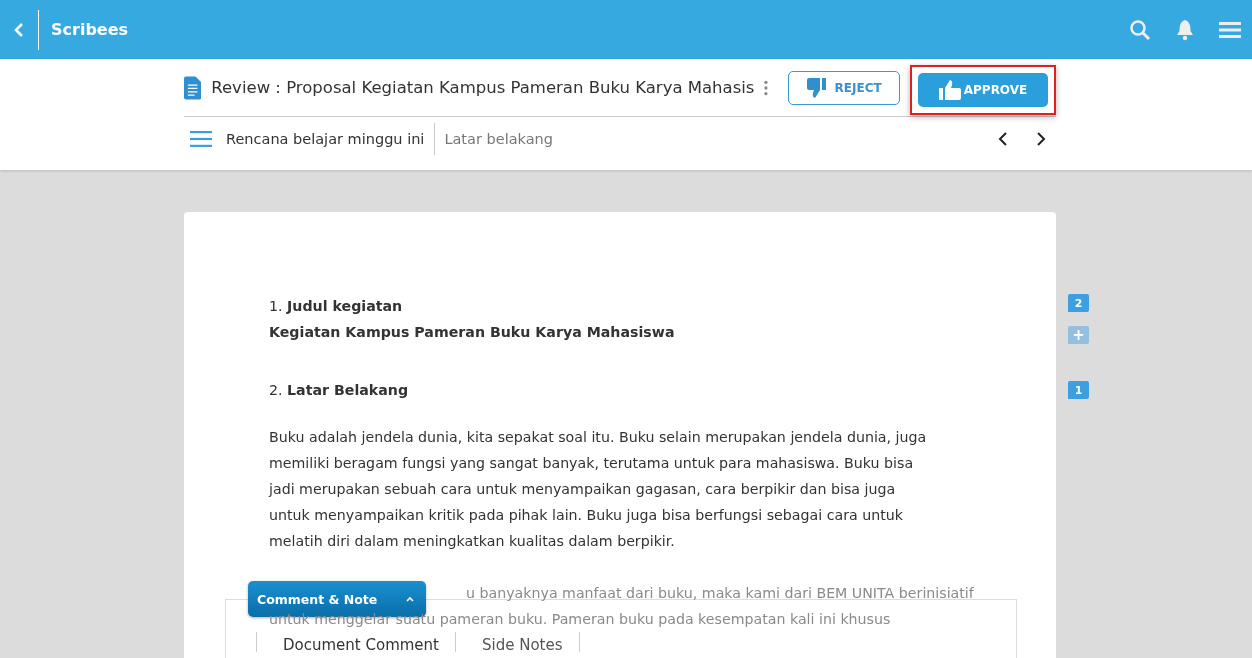 The width and height of the screenshot is (1252, 658). I want to click on panel-tab: Document Comment, so click(356, 642).